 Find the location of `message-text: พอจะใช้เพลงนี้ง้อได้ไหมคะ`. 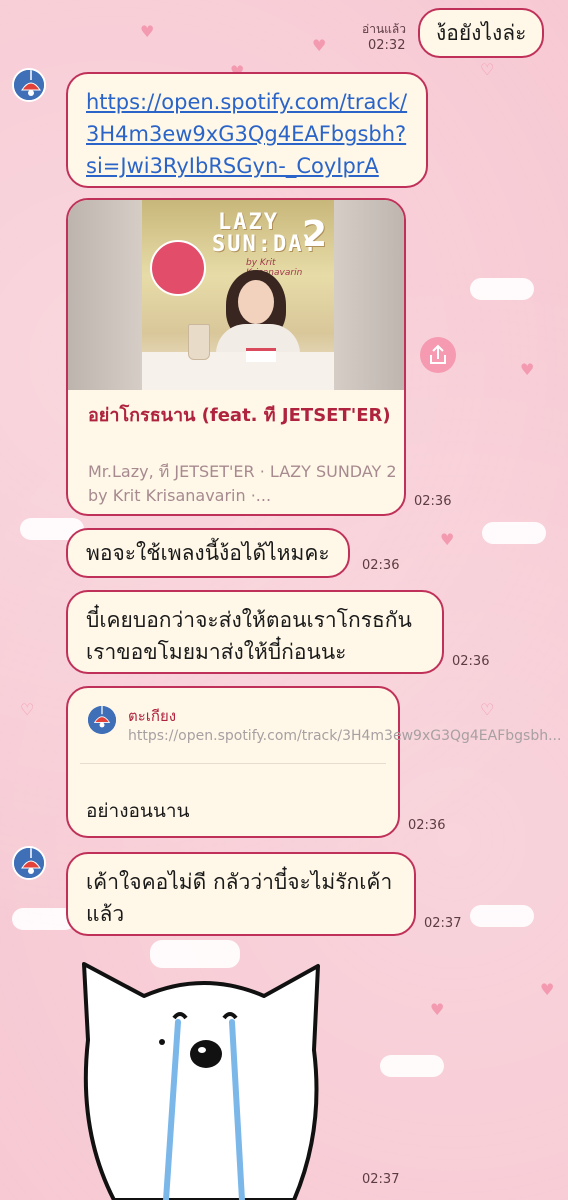

message-text: พอจะใช้เพลงนี้ง้อได้ไหมคะ is located at coordinates (208, 553).